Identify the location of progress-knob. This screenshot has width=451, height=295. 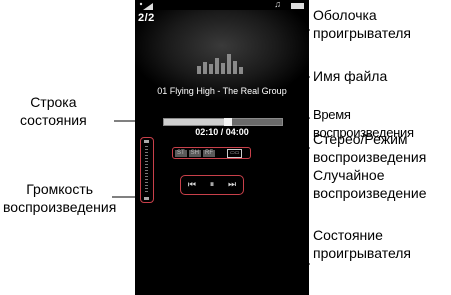
(227, 122).